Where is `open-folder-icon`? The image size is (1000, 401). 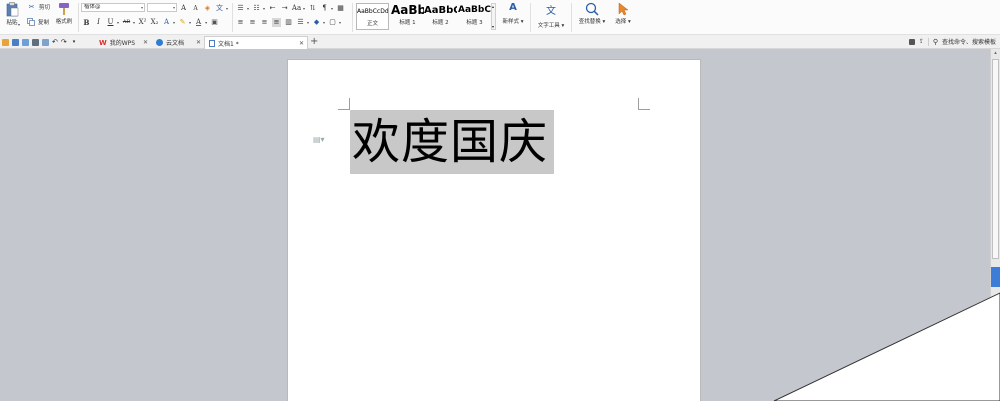 open-folder-icon is located at coordinates (5, 42).